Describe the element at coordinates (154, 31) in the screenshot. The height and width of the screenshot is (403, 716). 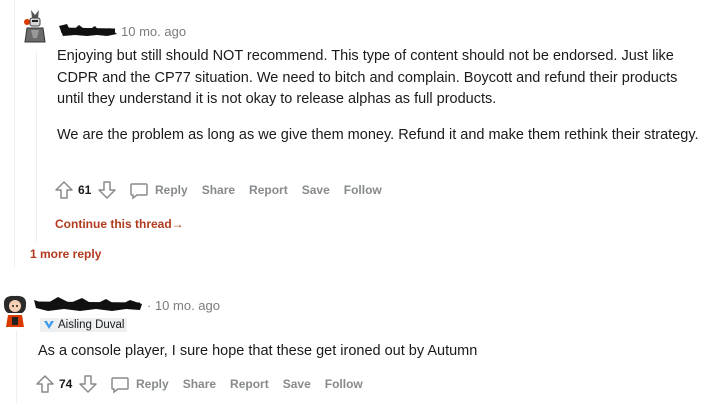
I see `comment-timestamp: 10 mo. ago` at that location.